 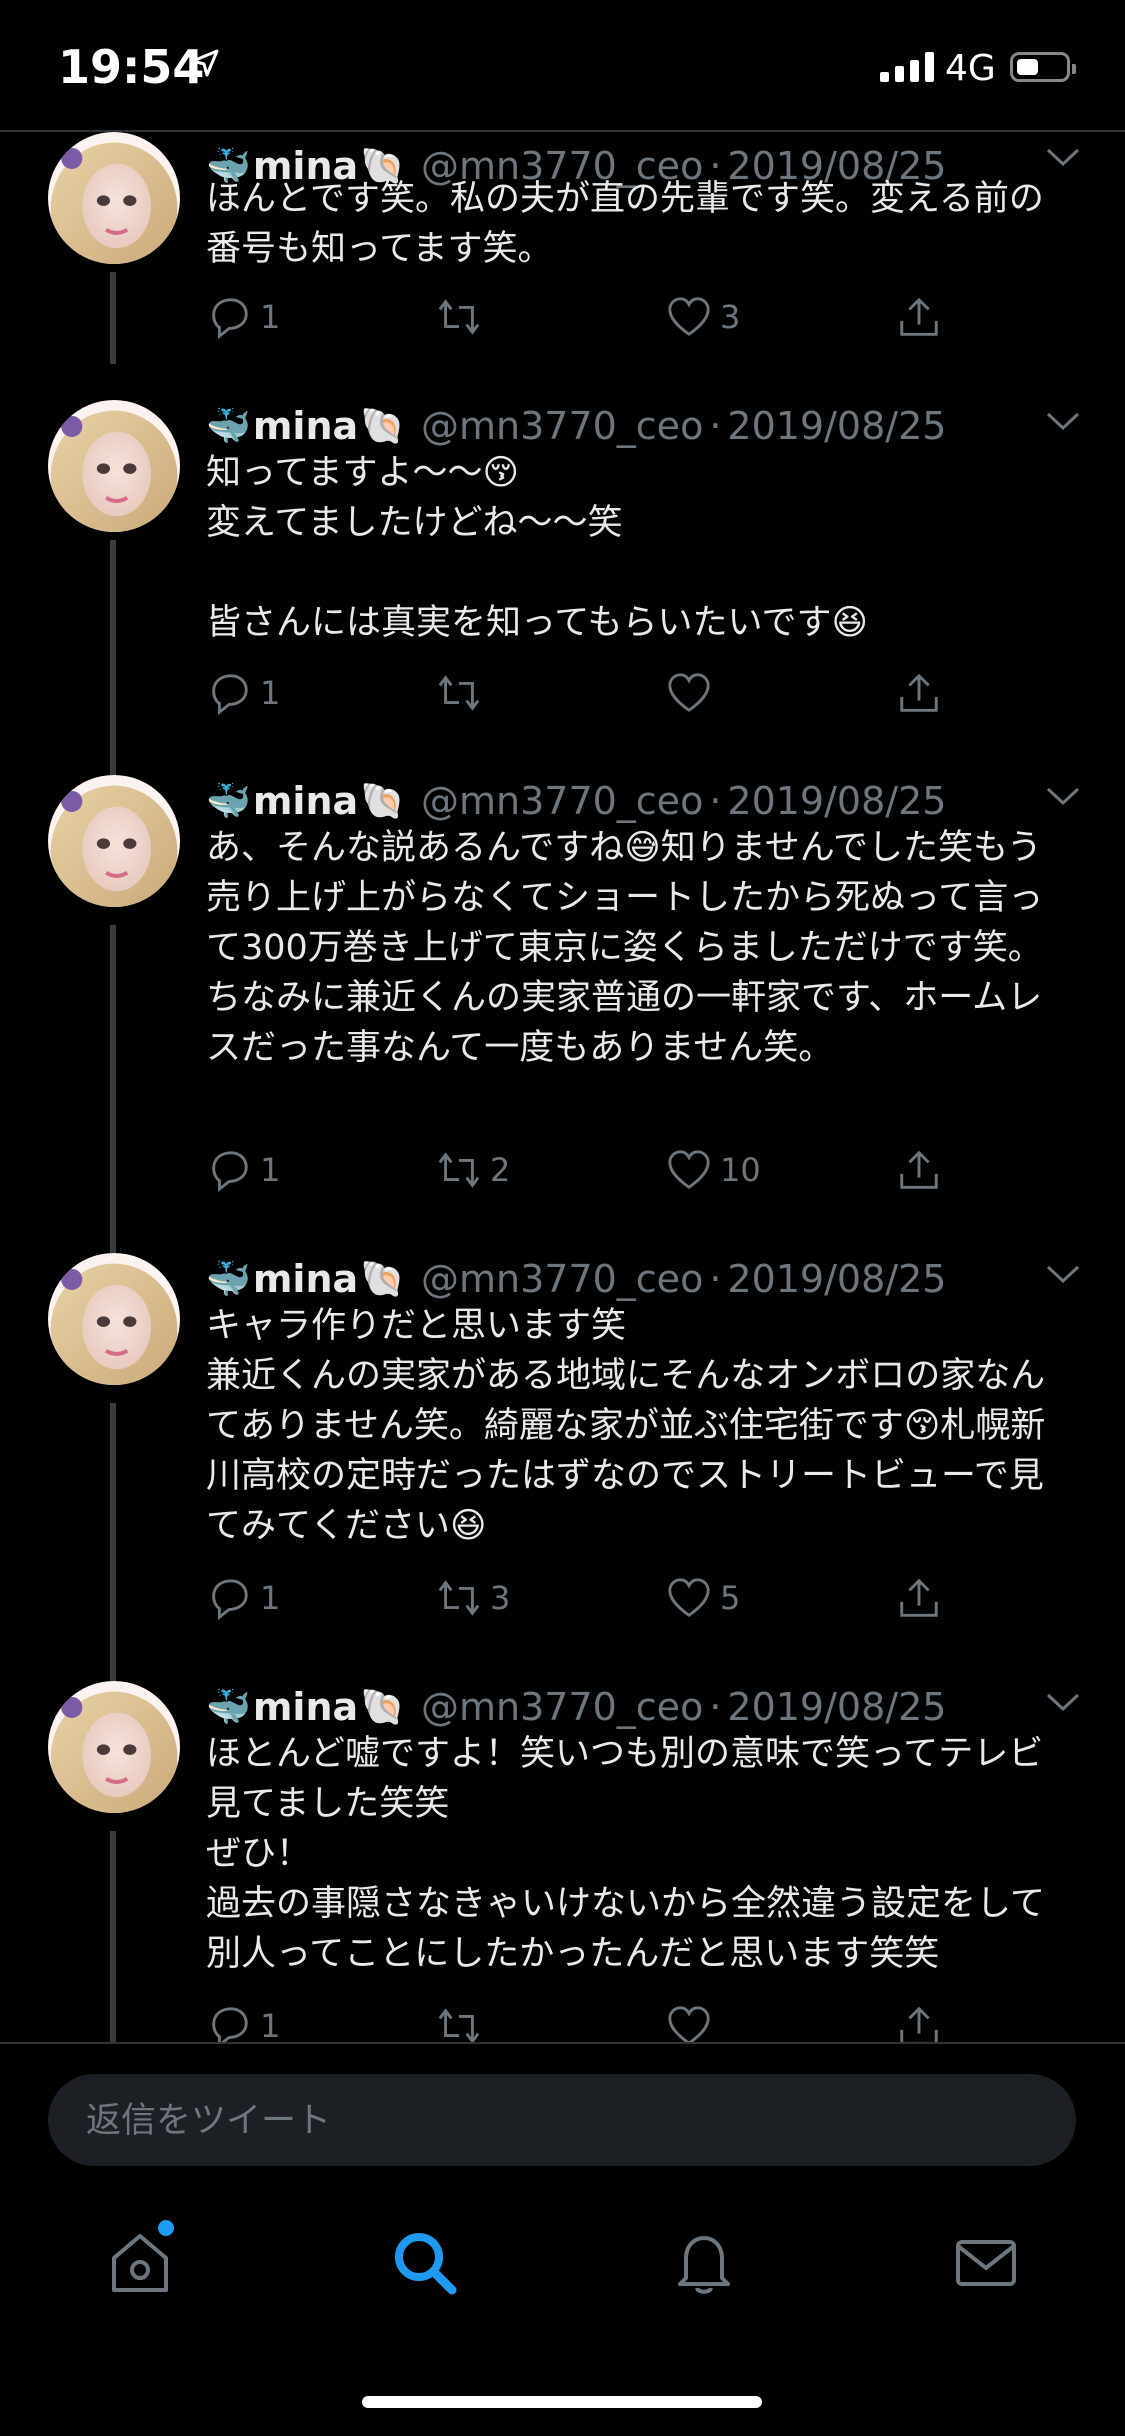 I want to click on tab-notifications, so click(x=704, y=2262).